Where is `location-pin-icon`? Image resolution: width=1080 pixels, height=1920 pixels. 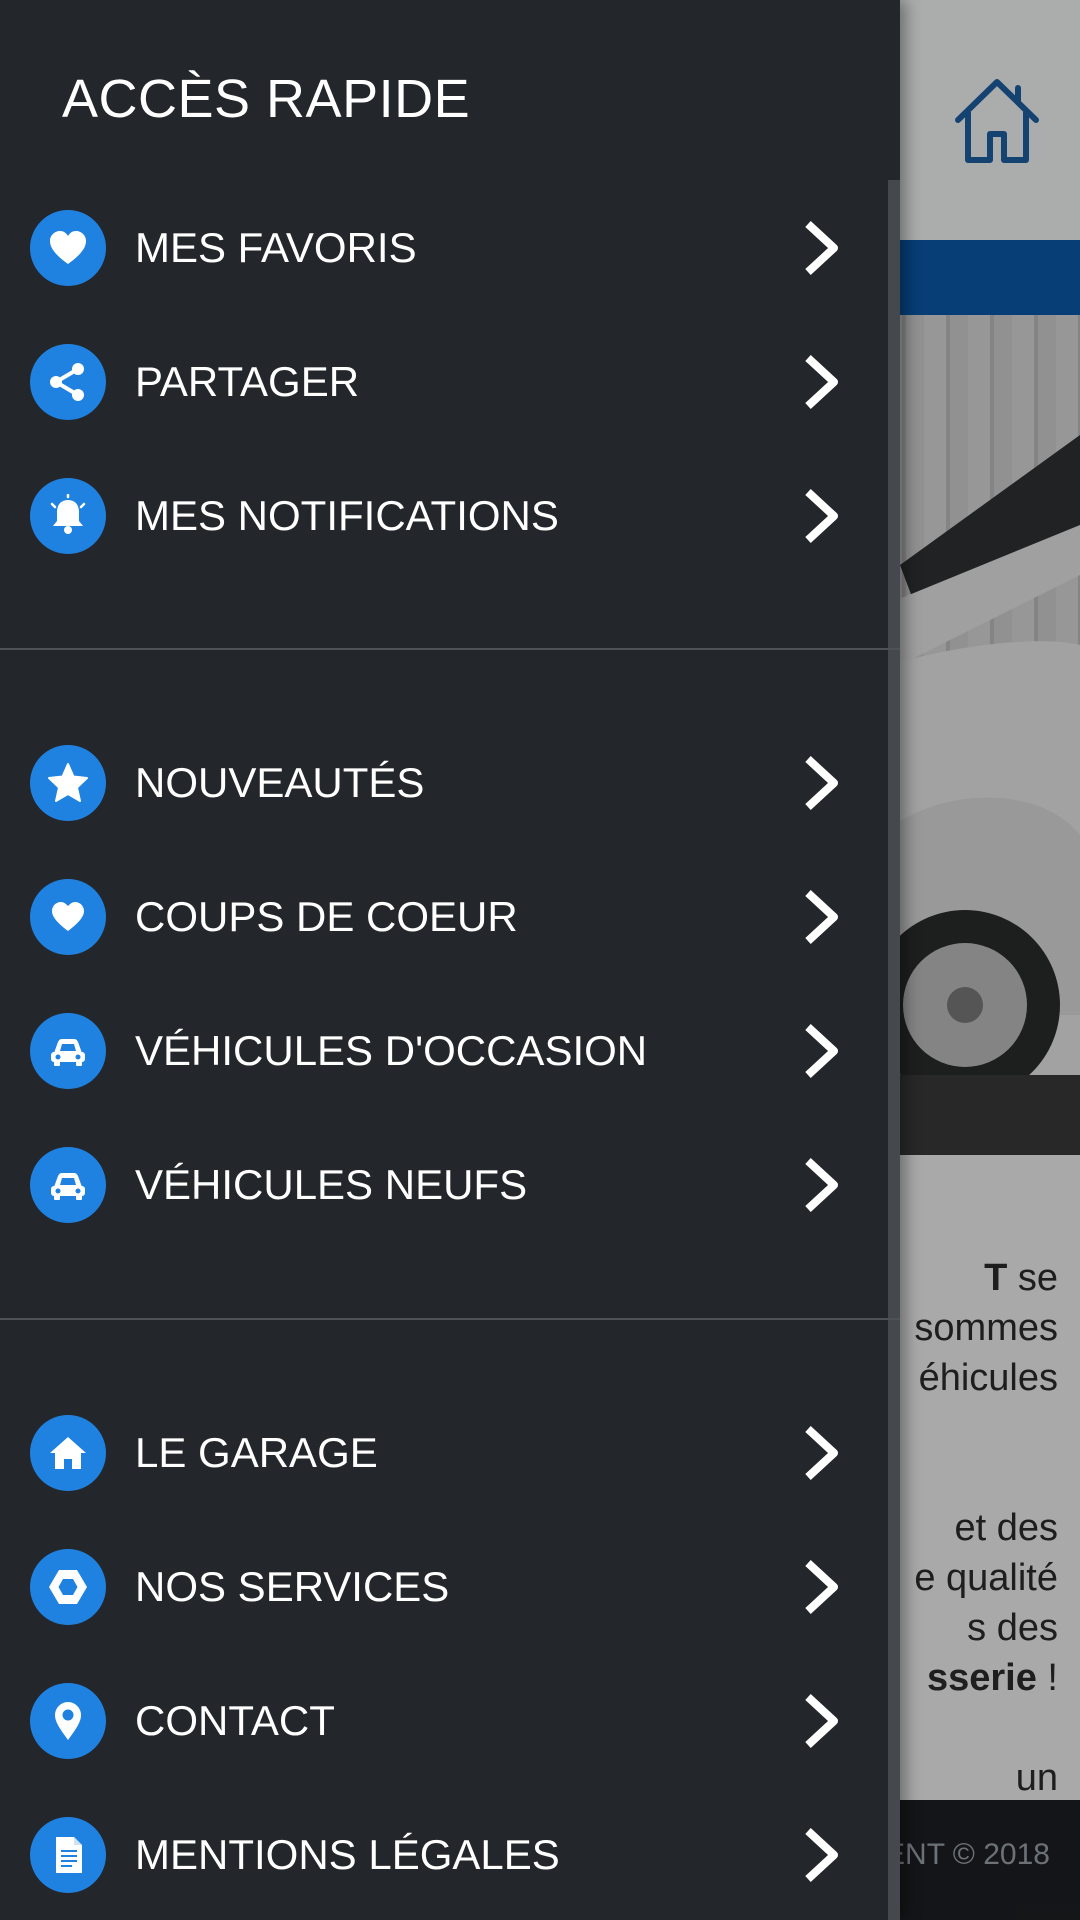 location-pin-icon is located at coordinates (68, 1721).